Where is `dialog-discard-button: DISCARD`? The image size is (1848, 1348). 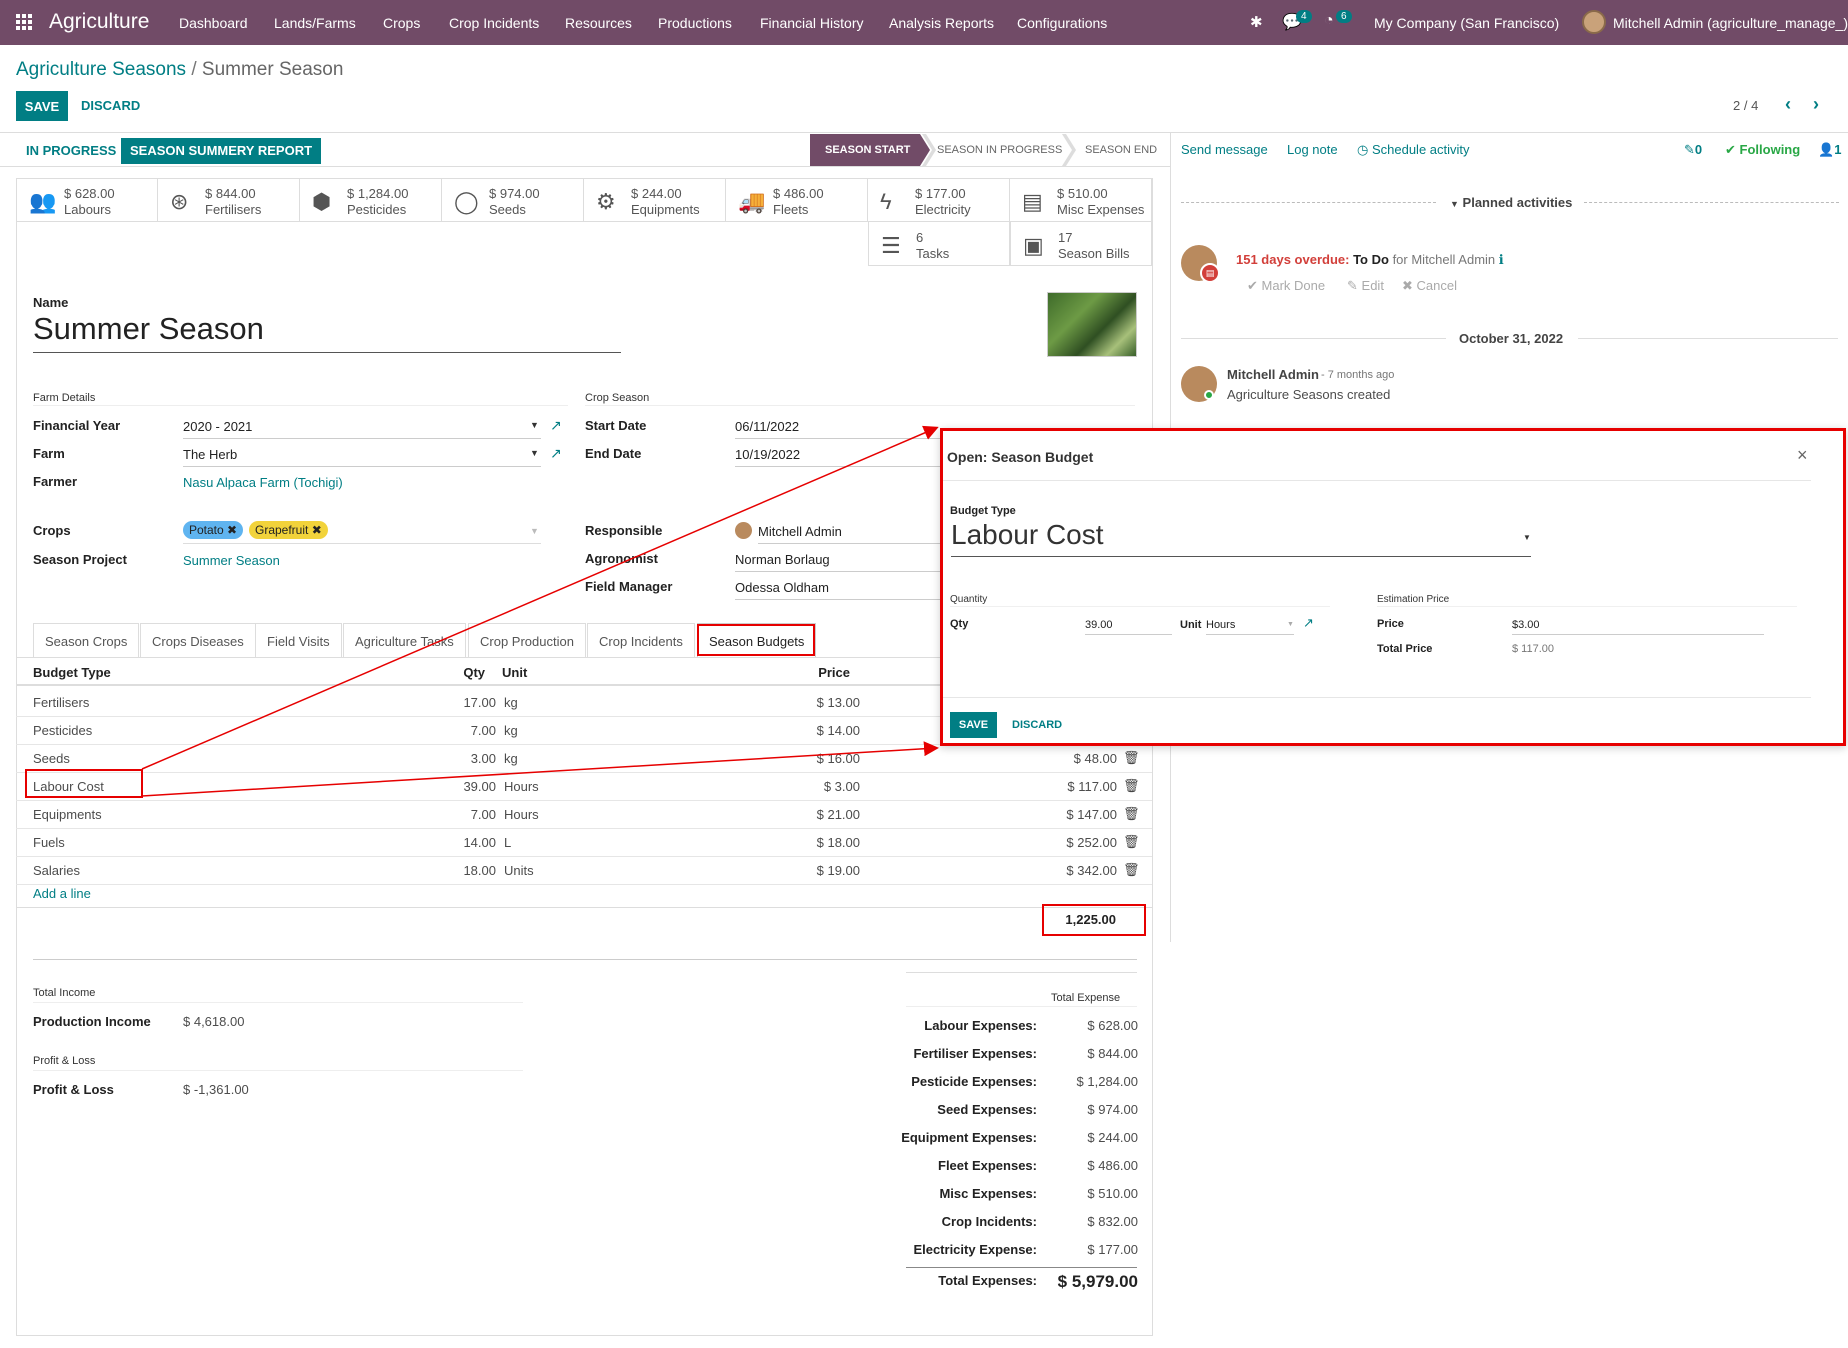 dialog-discard-button: DISCARD is located at coordinates (1037, 725).